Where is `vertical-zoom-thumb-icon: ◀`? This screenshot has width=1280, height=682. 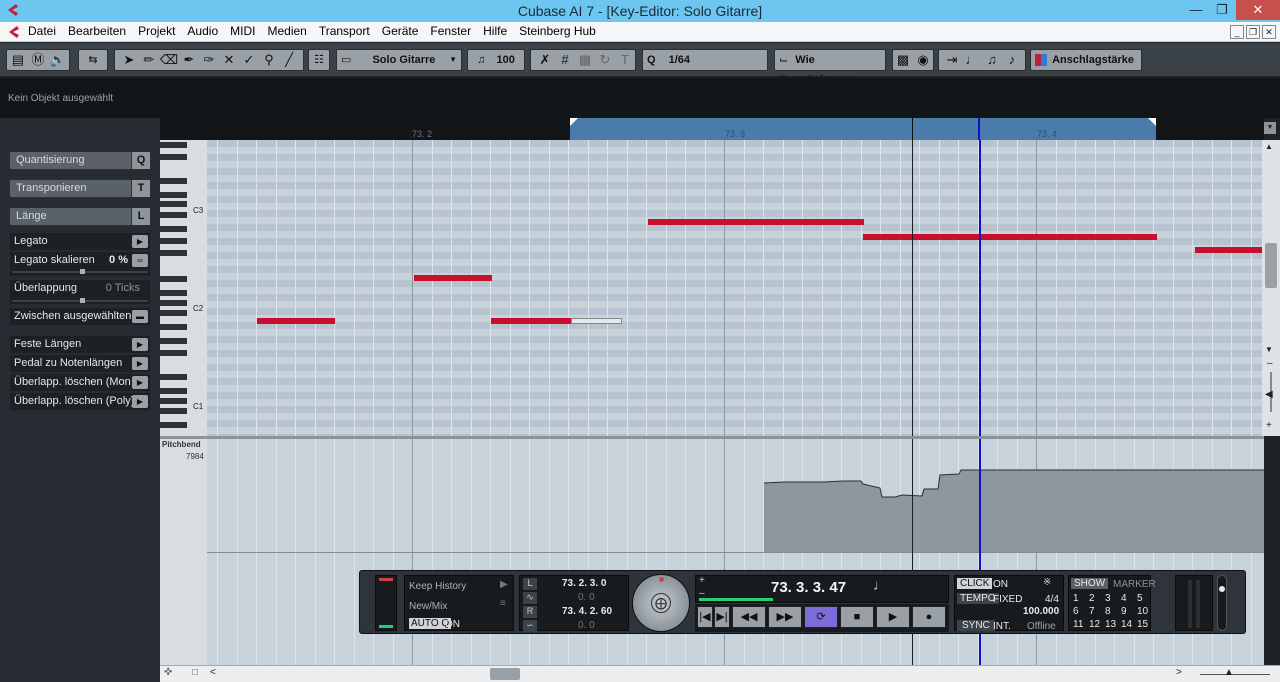 vertical-zoom-thumb-icon: ◀ is located at coordinates (1269, 394).